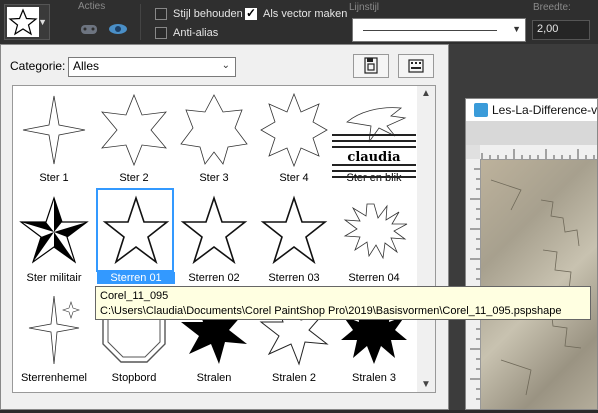  Describe the element at coordinates (134, 130) in the screenshot. I see `six-point-star-icon` at that location.